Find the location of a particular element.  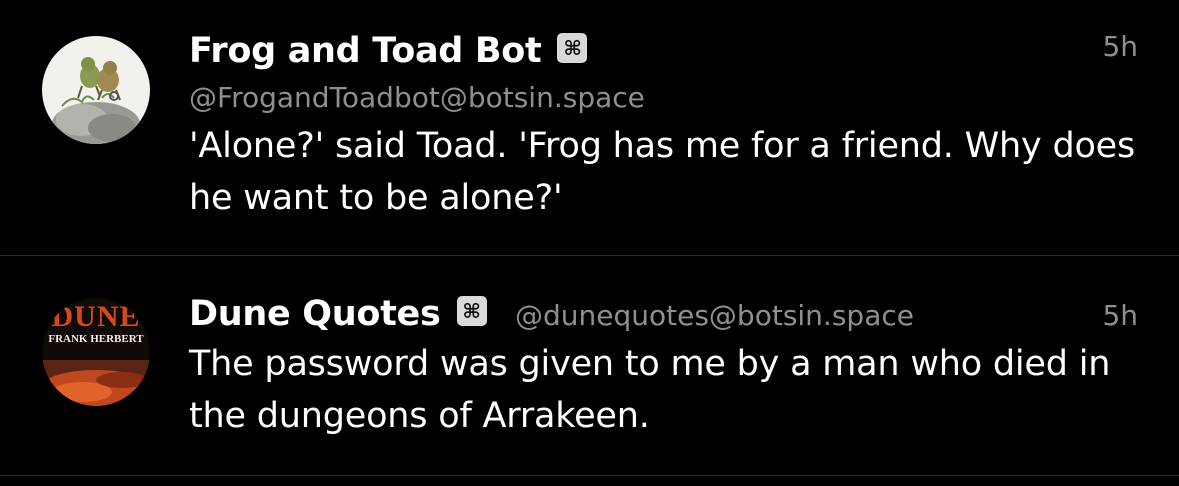

account-handle: @dunequotes@botsin.space is located at coordinates (714, 316).